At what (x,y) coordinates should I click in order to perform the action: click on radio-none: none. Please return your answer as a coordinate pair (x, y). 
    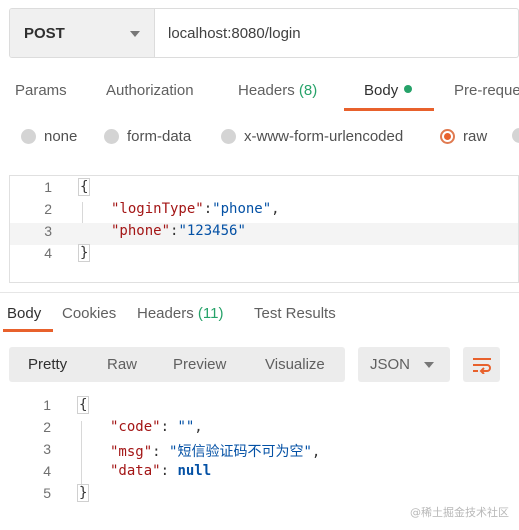
    Looking at the image, I should click on (49, 136).